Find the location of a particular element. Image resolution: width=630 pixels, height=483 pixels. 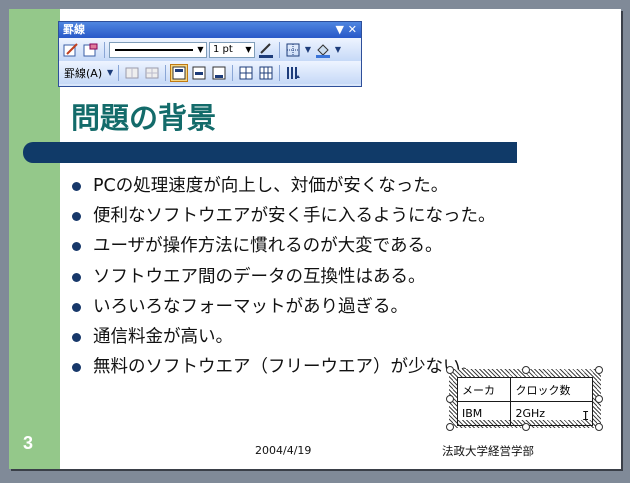

footer-organization: 法政大学経営学部 is located at coordinates (488, 451).